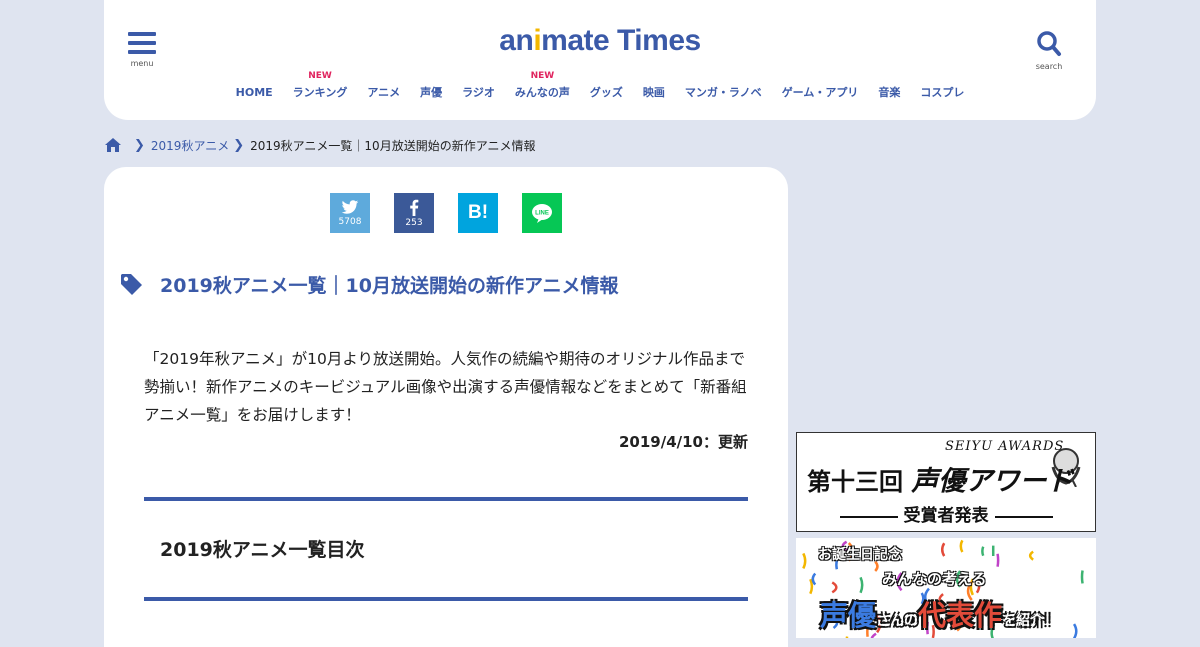  What do you see at coordinates (992, 481) in the screenshot?
I see `seiyu-awards-name: 声優アワード` at bounding box center [992, 481].